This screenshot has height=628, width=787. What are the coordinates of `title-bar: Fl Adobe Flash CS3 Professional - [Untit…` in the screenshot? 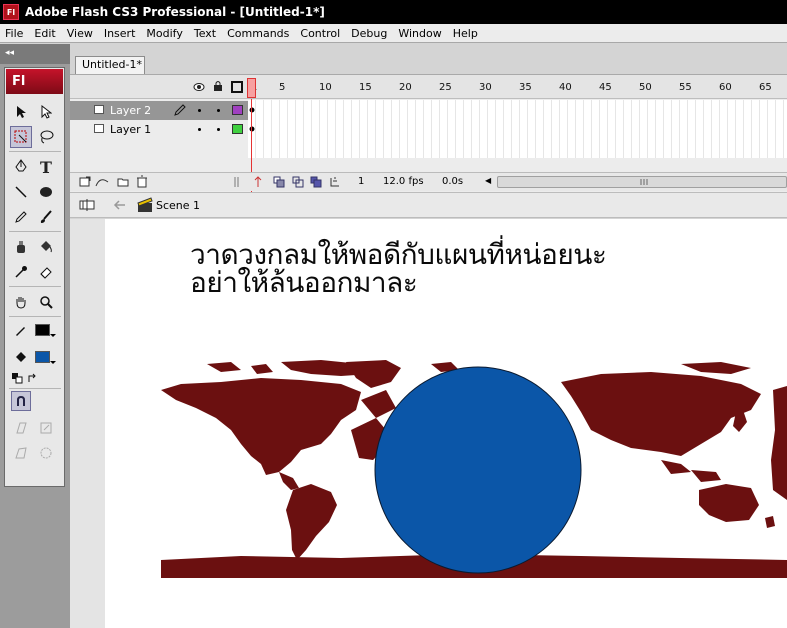 It's located at (393, 12).